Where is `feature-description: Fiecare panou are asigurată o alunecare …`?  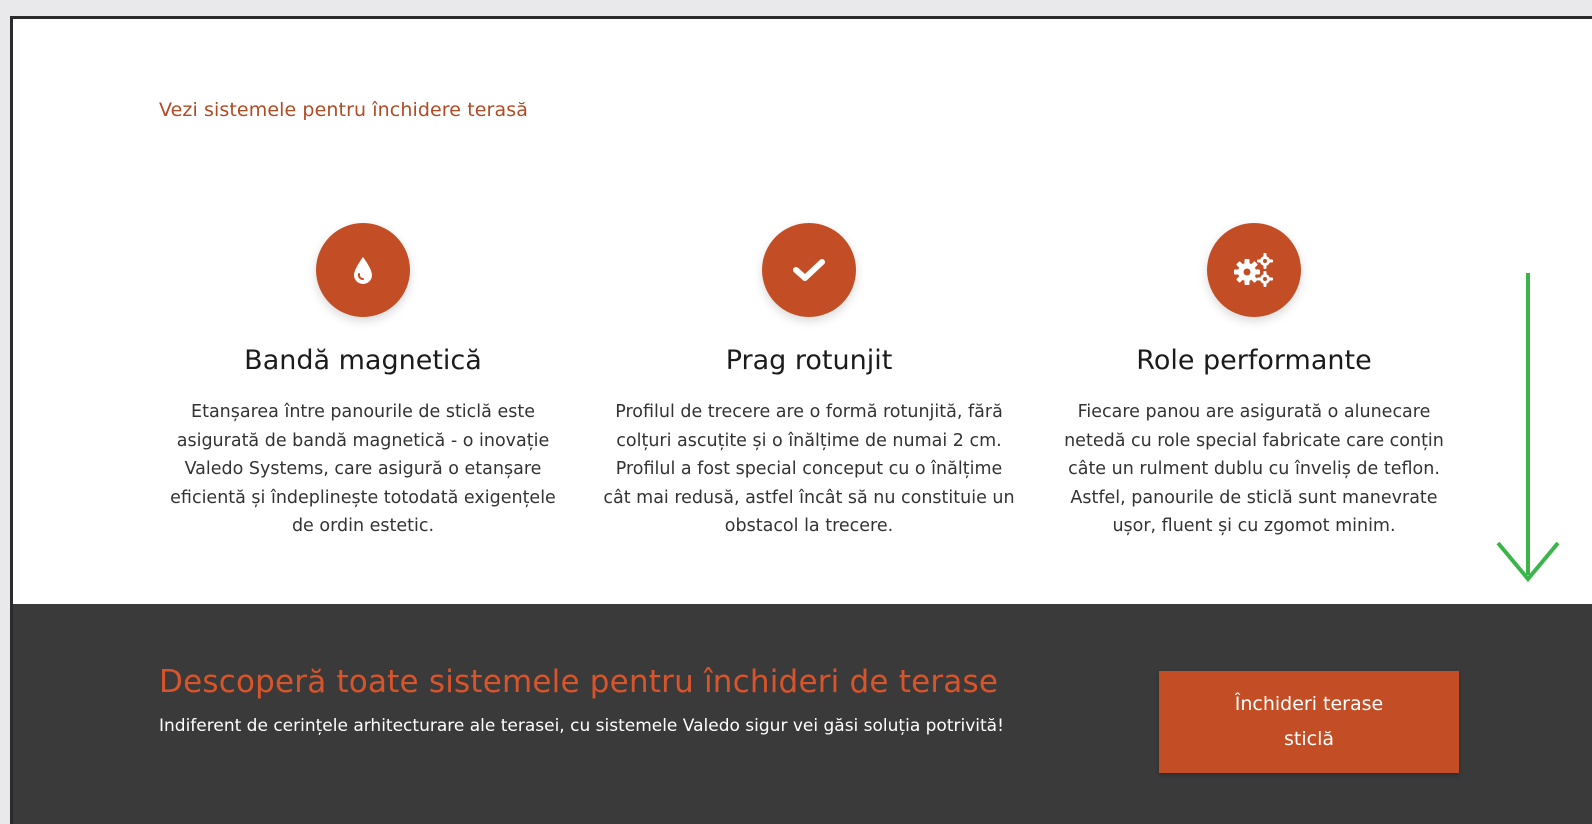 feature-description: Fiecare panou are asigurată o alunecare … is located at coordinates (1254, 469).